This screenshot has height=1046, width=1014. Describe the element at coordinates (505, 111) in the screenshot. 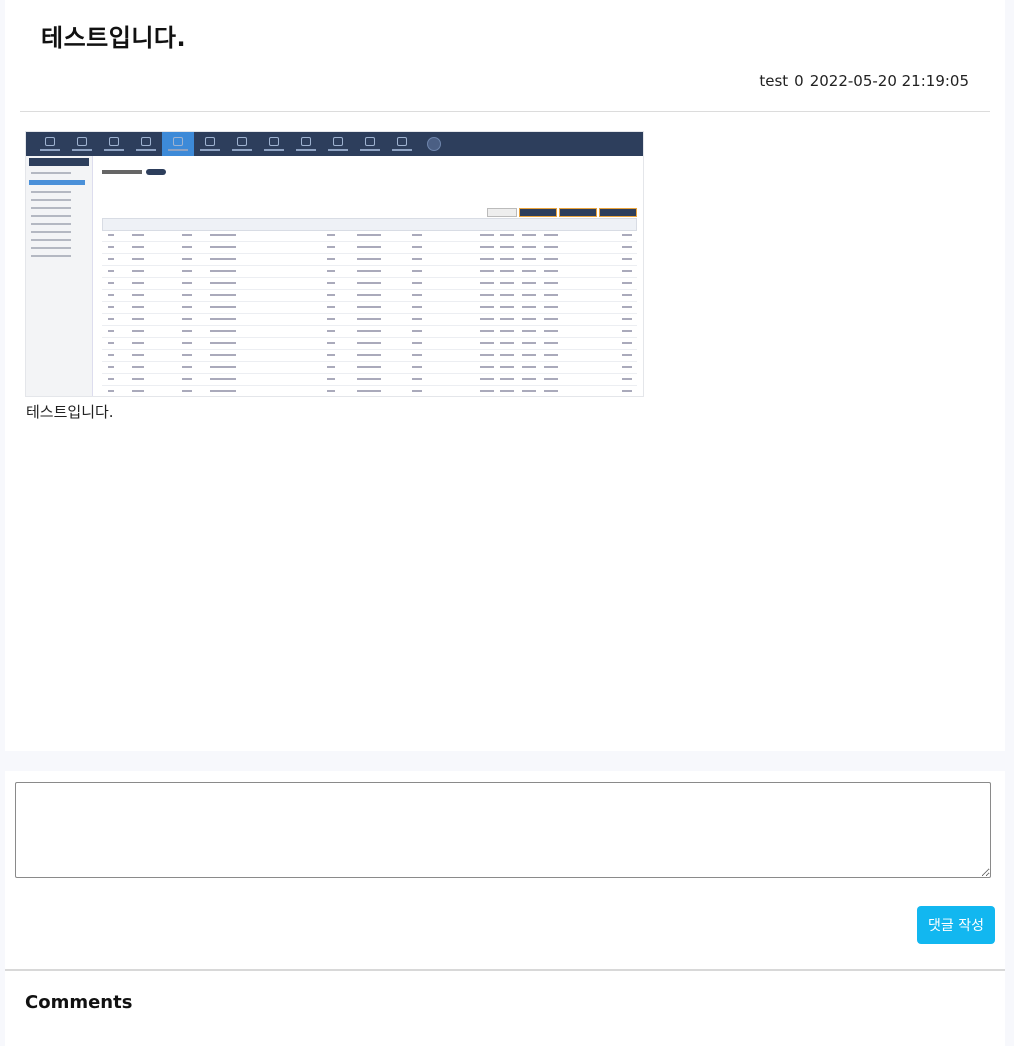

I see `post-divider` at that location.